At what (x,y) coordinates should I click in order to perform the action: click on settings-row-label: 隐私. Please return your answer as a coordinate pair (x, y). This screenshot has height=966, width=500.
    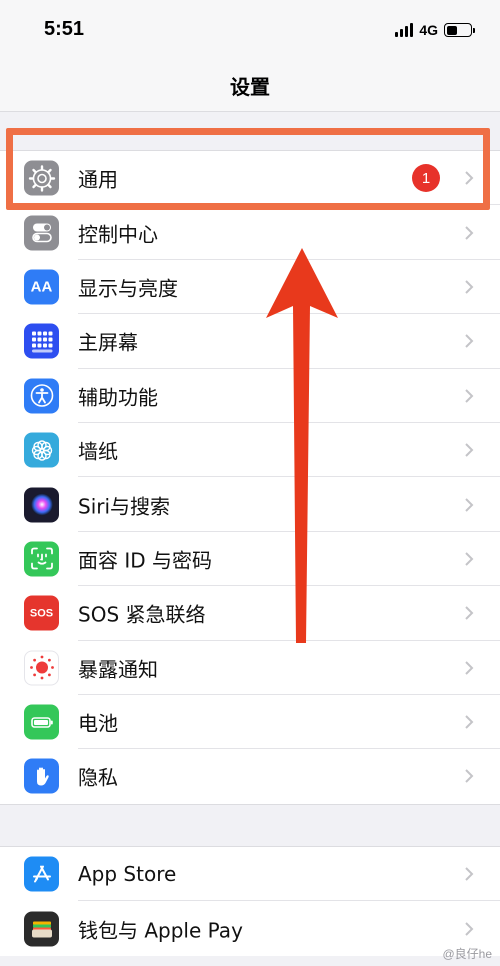
    Looking at the image, I should click on (98, 777).